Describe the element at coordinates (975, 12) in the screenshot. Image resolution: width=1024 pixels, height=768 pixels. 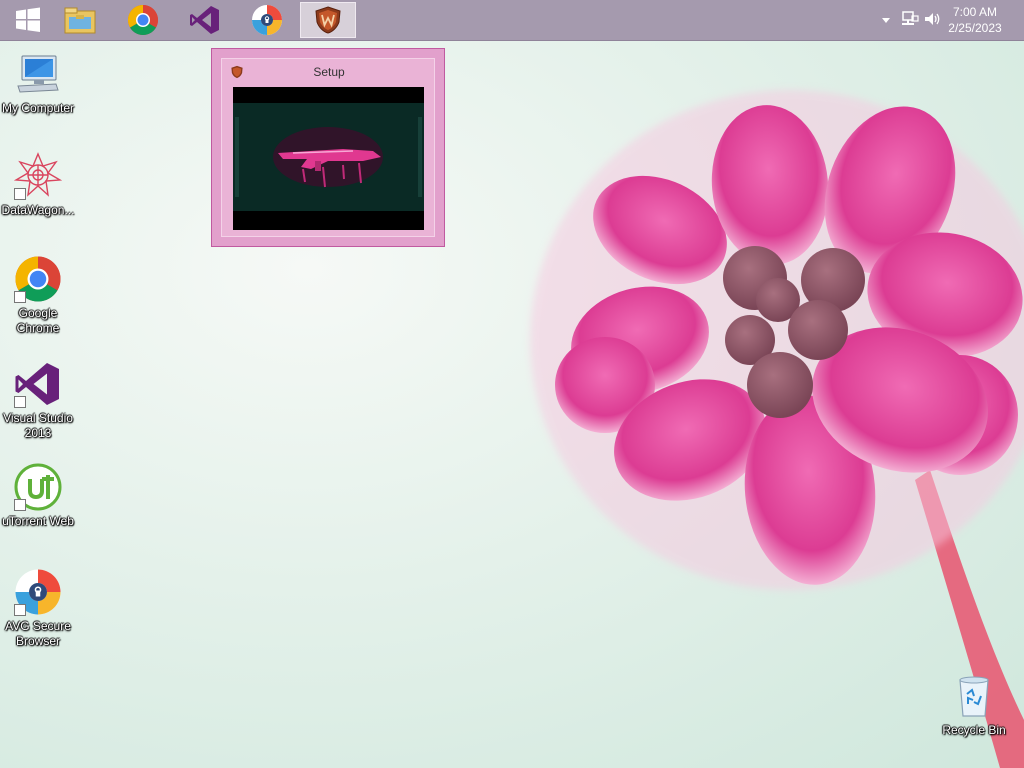
I see `clock-time: 7:00 AM` at that location.